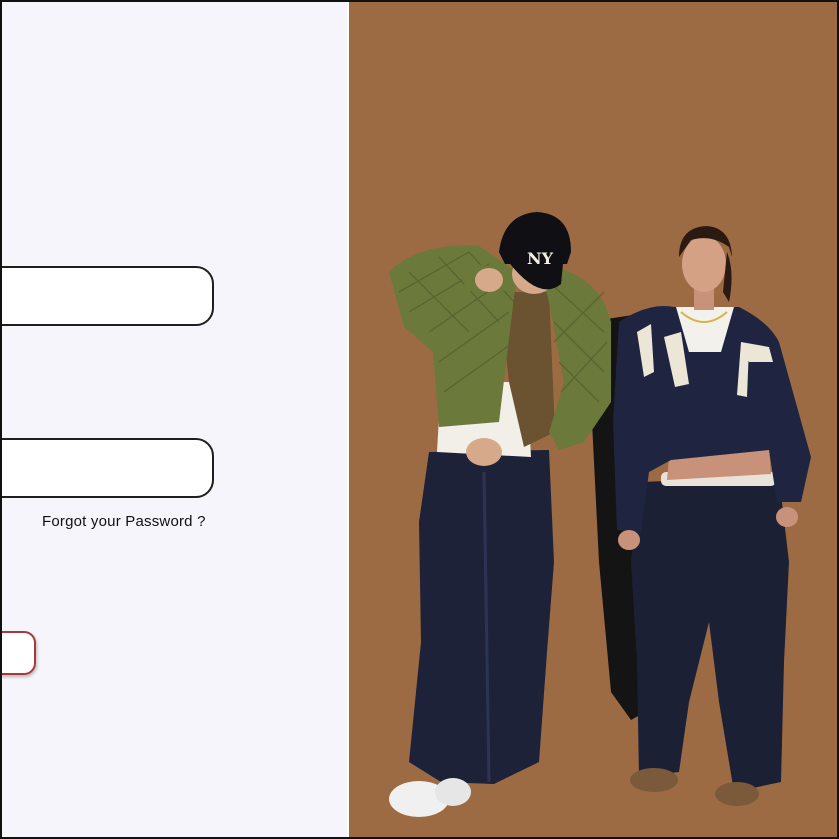 This screenshot has width=839, height=839. I want to click on forgot-password-link: Forgot your Password ?, so click(124, 521).